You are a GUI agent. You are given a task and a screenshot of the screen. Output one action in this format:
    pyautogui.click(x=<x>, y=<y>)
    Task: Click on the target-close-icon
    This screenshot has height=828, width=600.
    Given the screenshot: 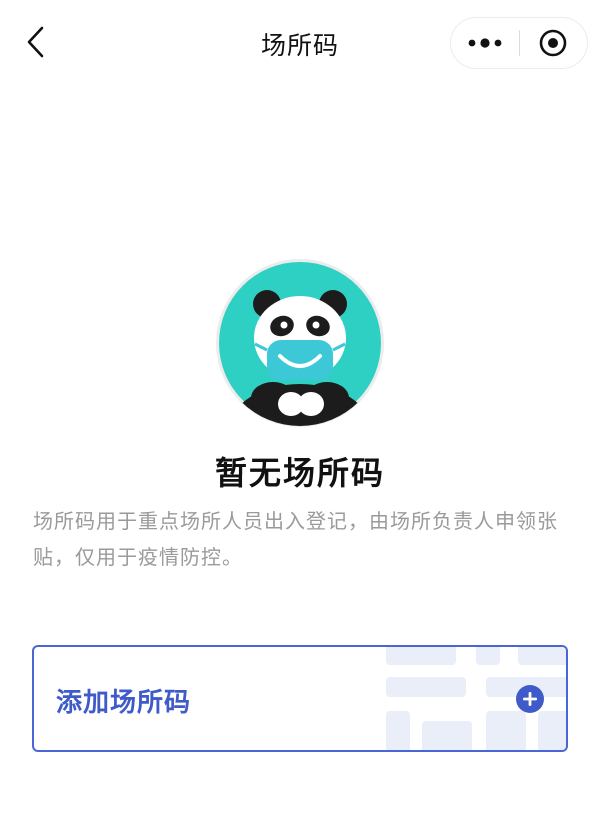 What is the action you would take?
    pyautogui.click(x=553, y=43)
    